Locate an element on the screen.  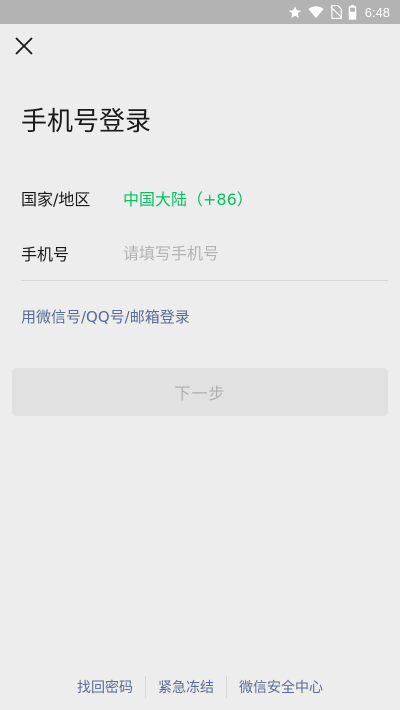
footer: 找回密码 紧急冻结 微信安全中心 is located at coordinates (200, 687).